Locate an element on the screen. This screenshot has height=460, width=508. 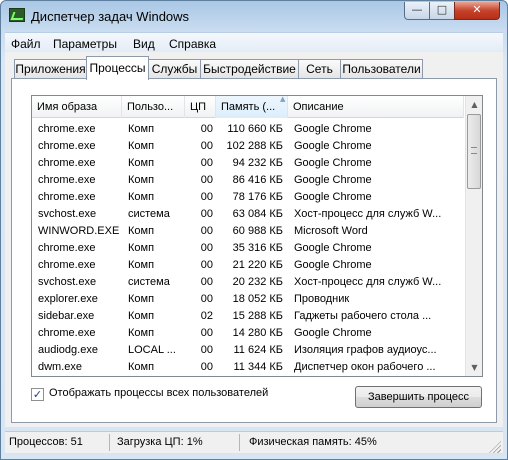
scroll-thumb is located at coordinates (474, 151).